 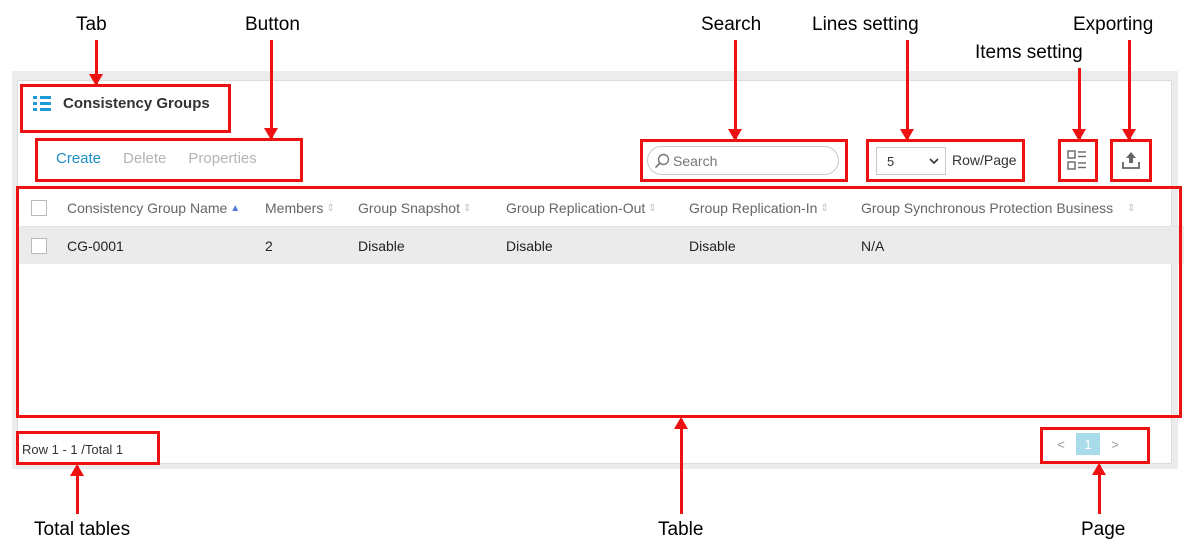 I want to click on table-cell: 2, so click(x=269, y=245).